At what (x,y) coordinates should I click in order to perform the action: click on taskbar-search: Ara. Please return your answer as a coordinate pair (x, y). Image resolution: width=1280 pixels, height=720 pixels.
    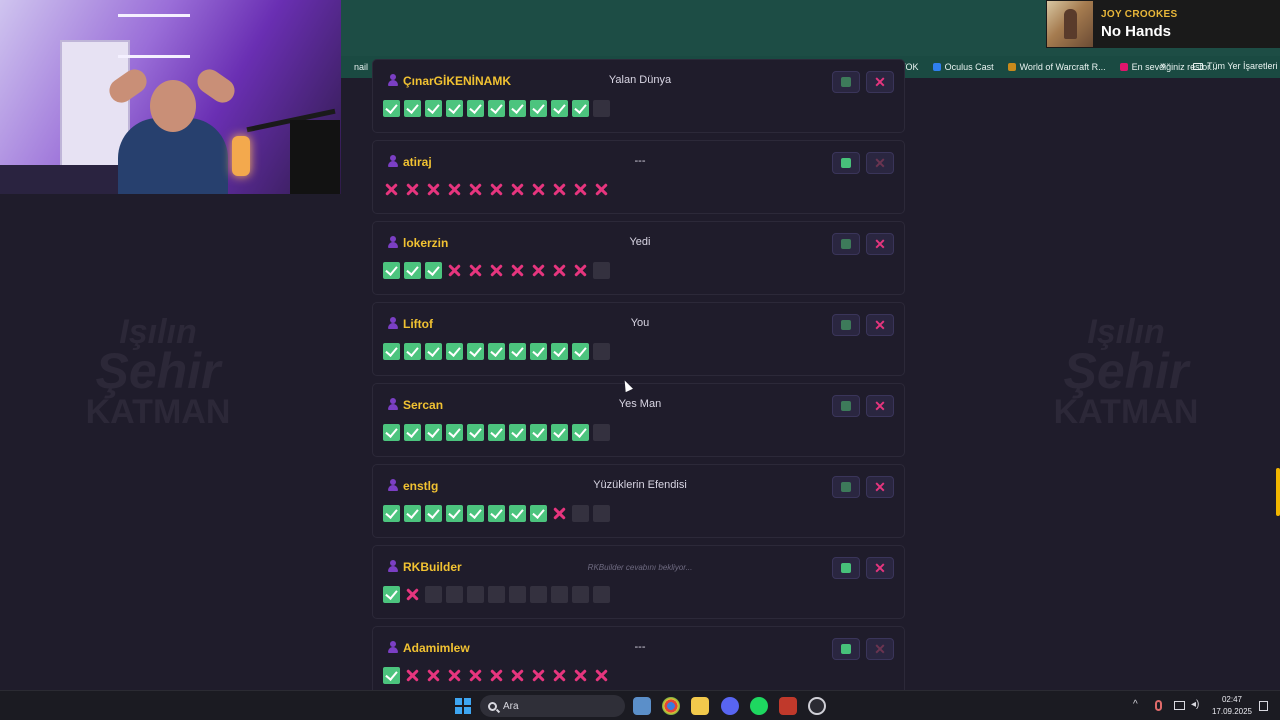
    Looking at the image, I should click on (552, 706).